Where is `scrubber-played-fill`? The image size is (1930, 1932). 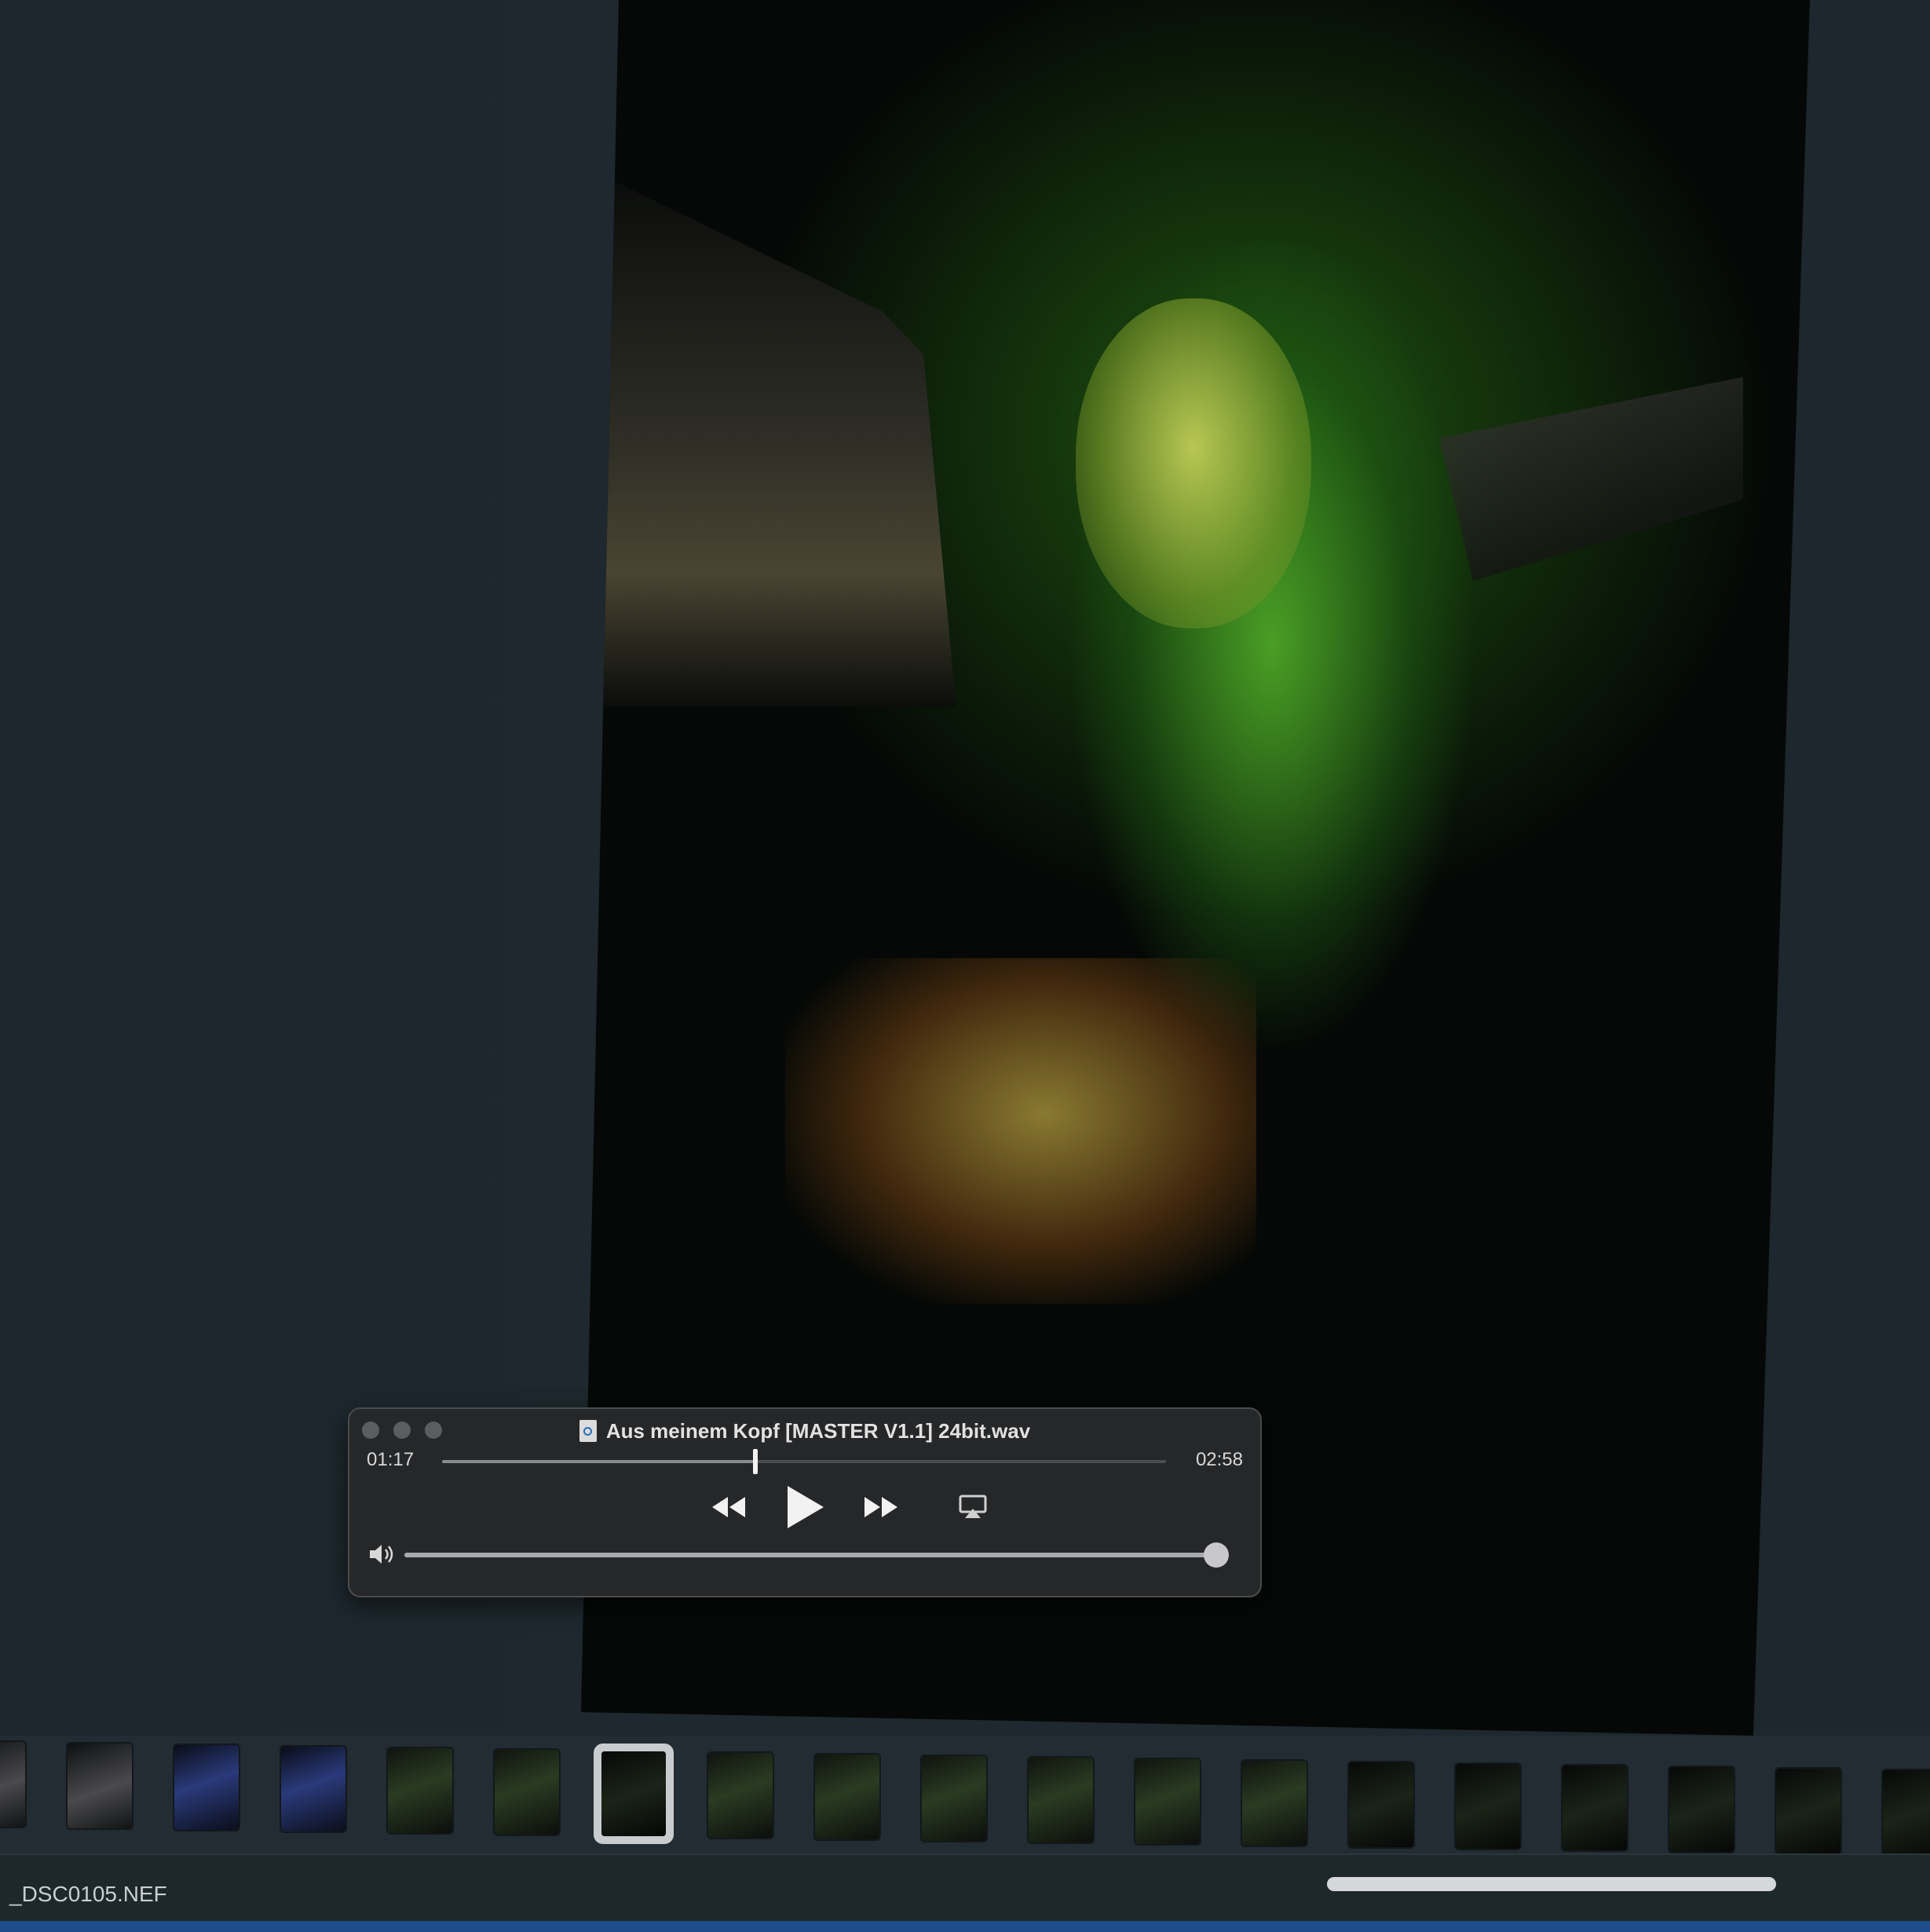 scrubber-played-fill is located at coordinates (599, 1462).